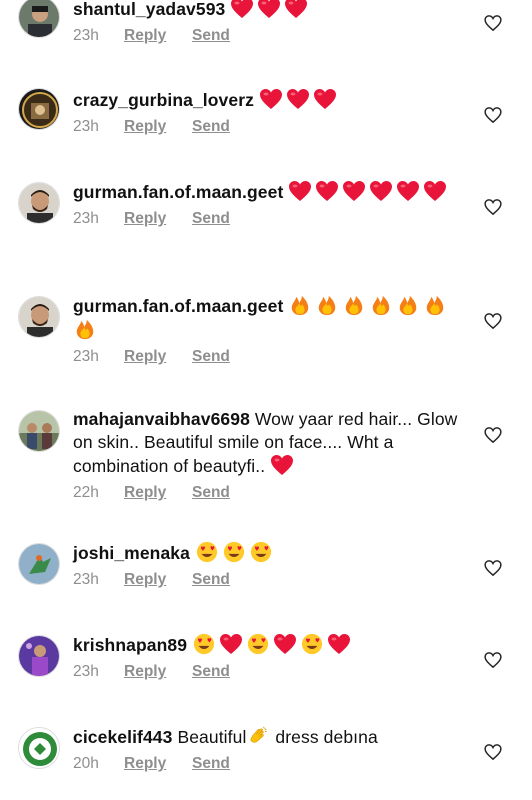  I want to click on comment-username: mahajanvaibhav6698, so click(161, 419).